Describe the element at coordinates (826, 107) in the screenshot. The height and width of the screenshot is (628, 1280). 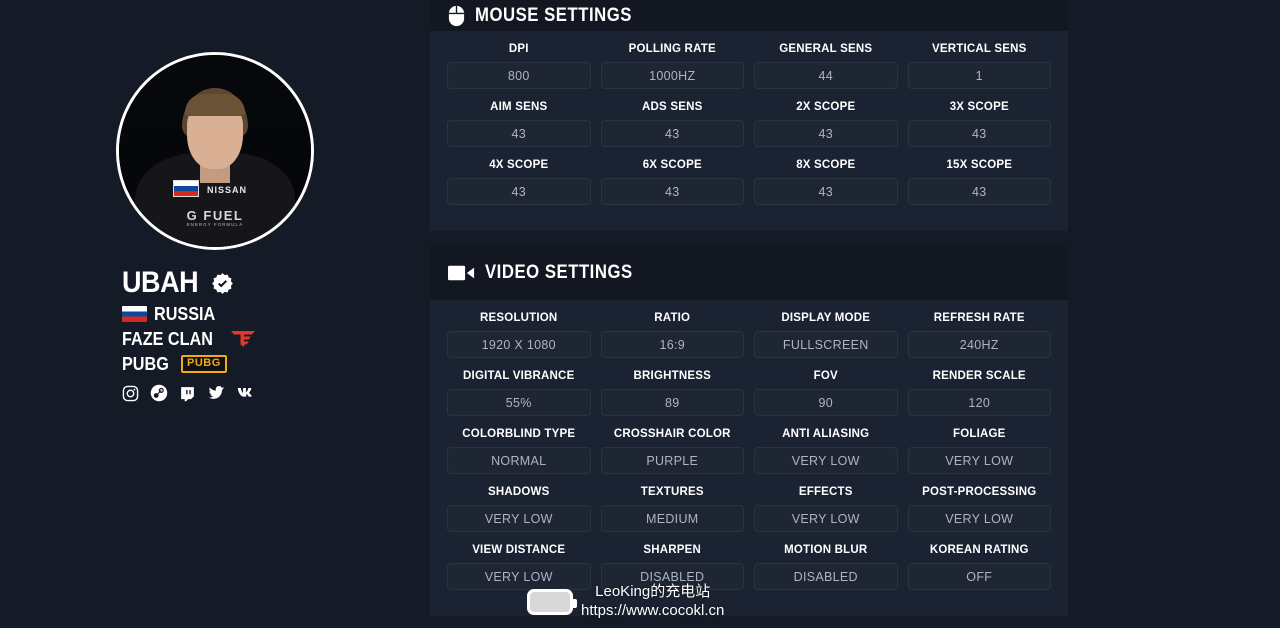
I see `setting-label: 2X SCOPE` at that location.